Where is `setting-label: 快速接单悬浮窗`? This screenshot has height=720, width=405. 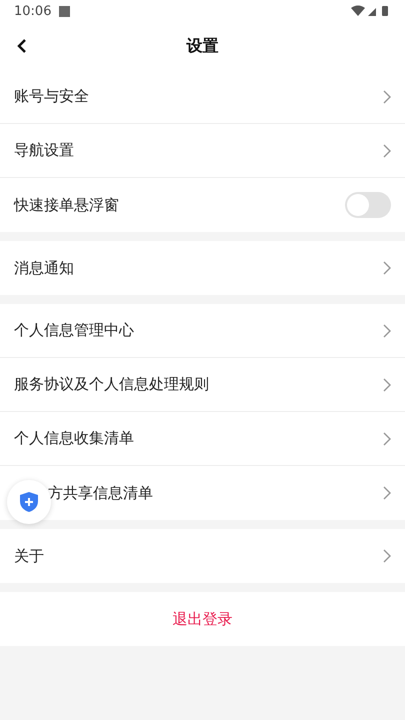
setting-label: 快速接单悬浮窗 is located at coordinates (67, 205).